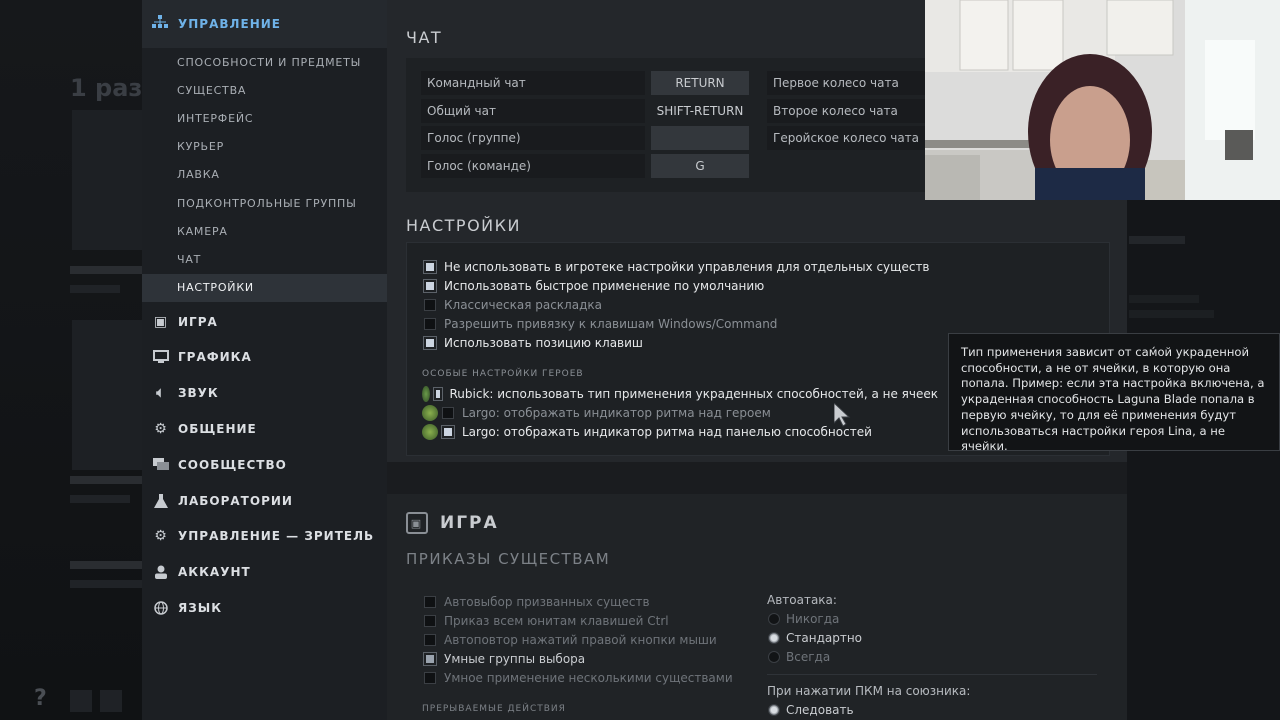 The image size is (1280, 720). I want to click on mouse-cursor-icon, so click(843, 416).